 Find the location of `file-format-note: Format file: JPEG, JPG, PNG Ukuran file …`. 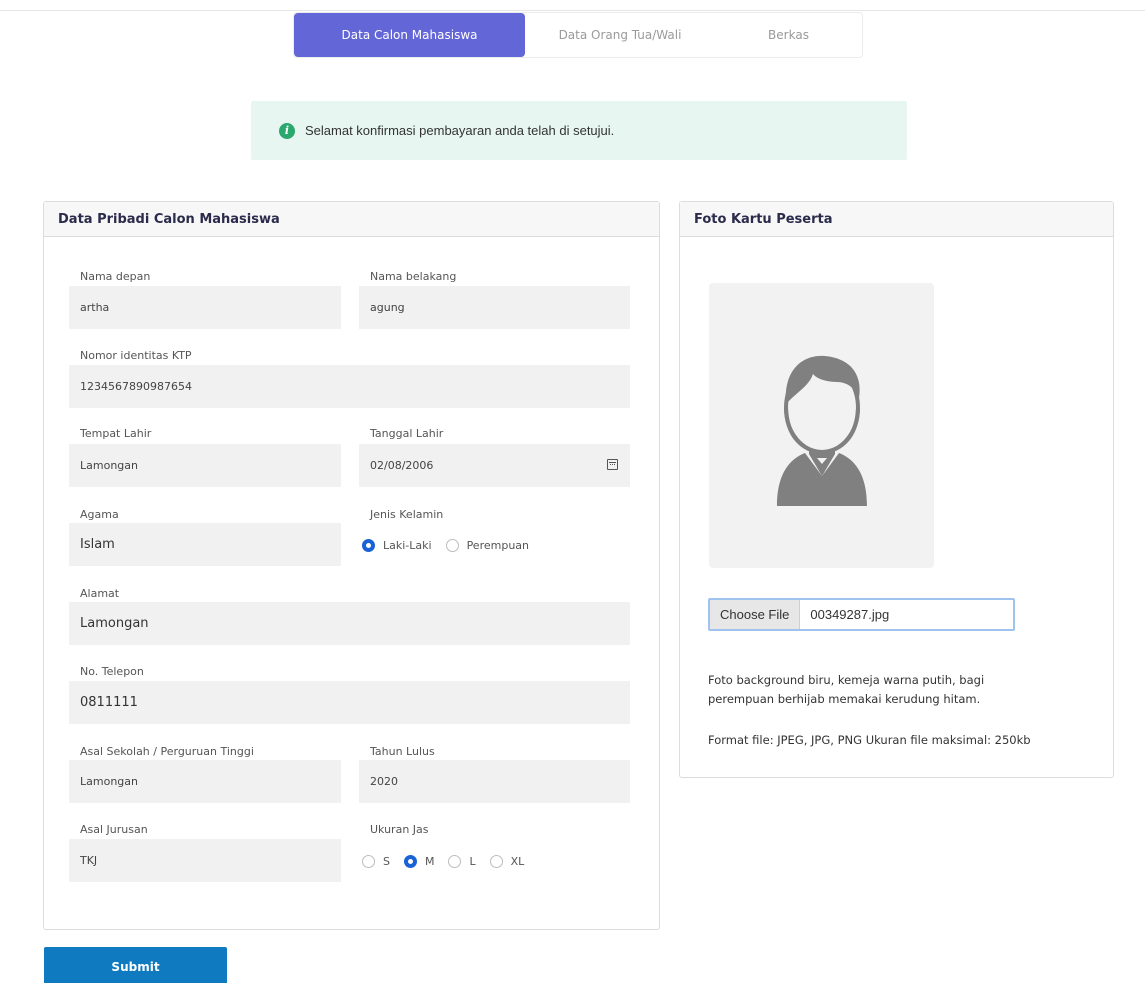

file-format-note: Format file: JPEG, JPG, PNG Ukuran file … is located at coordinates (869, 740).